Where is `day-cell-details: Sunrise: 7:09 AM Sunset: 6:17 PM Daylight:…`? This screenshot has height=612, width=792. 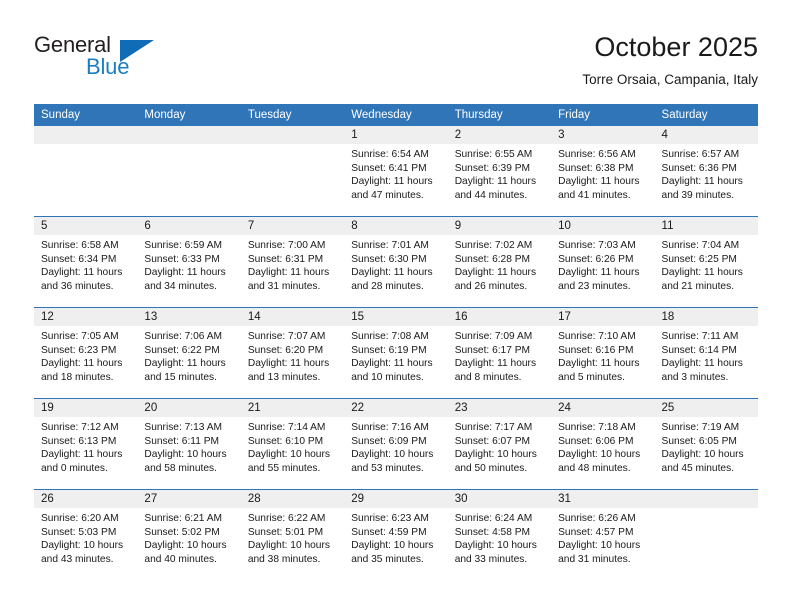 day-cell-details: Sunrise: 7:09 AM Sunset: 6:17 PM Daylight:… is located at coordinates (499, 355).